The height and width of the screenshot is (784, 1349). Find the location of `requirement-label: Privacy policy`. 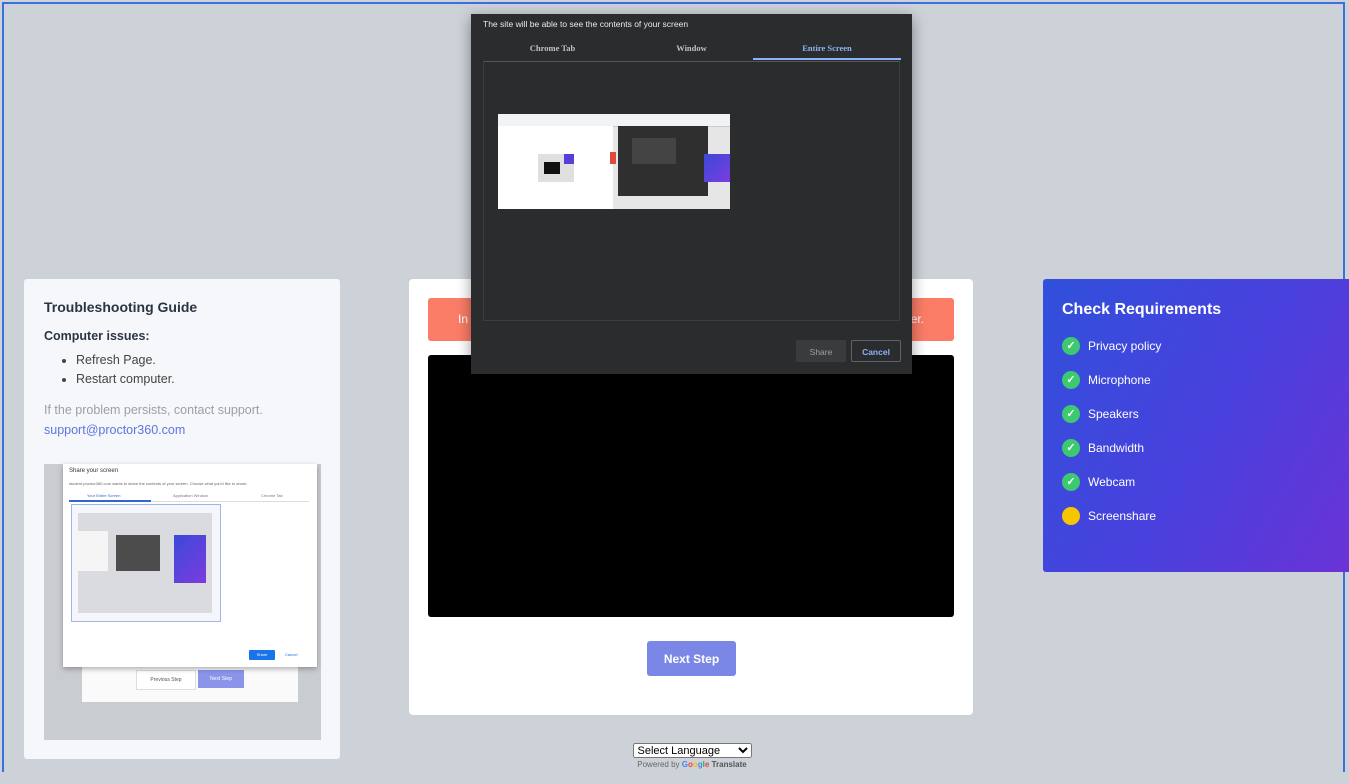

requirement-label: Privacy policy is located at coordinates (1125, 346).